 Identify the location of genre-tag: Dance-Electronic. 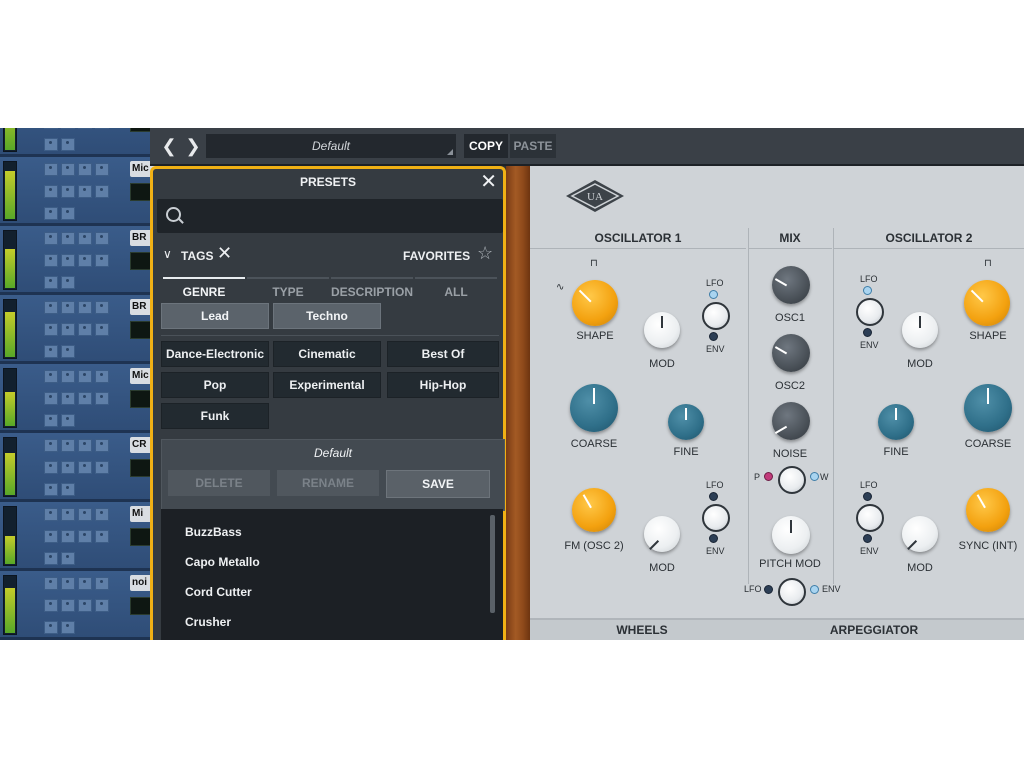
(215, 354).